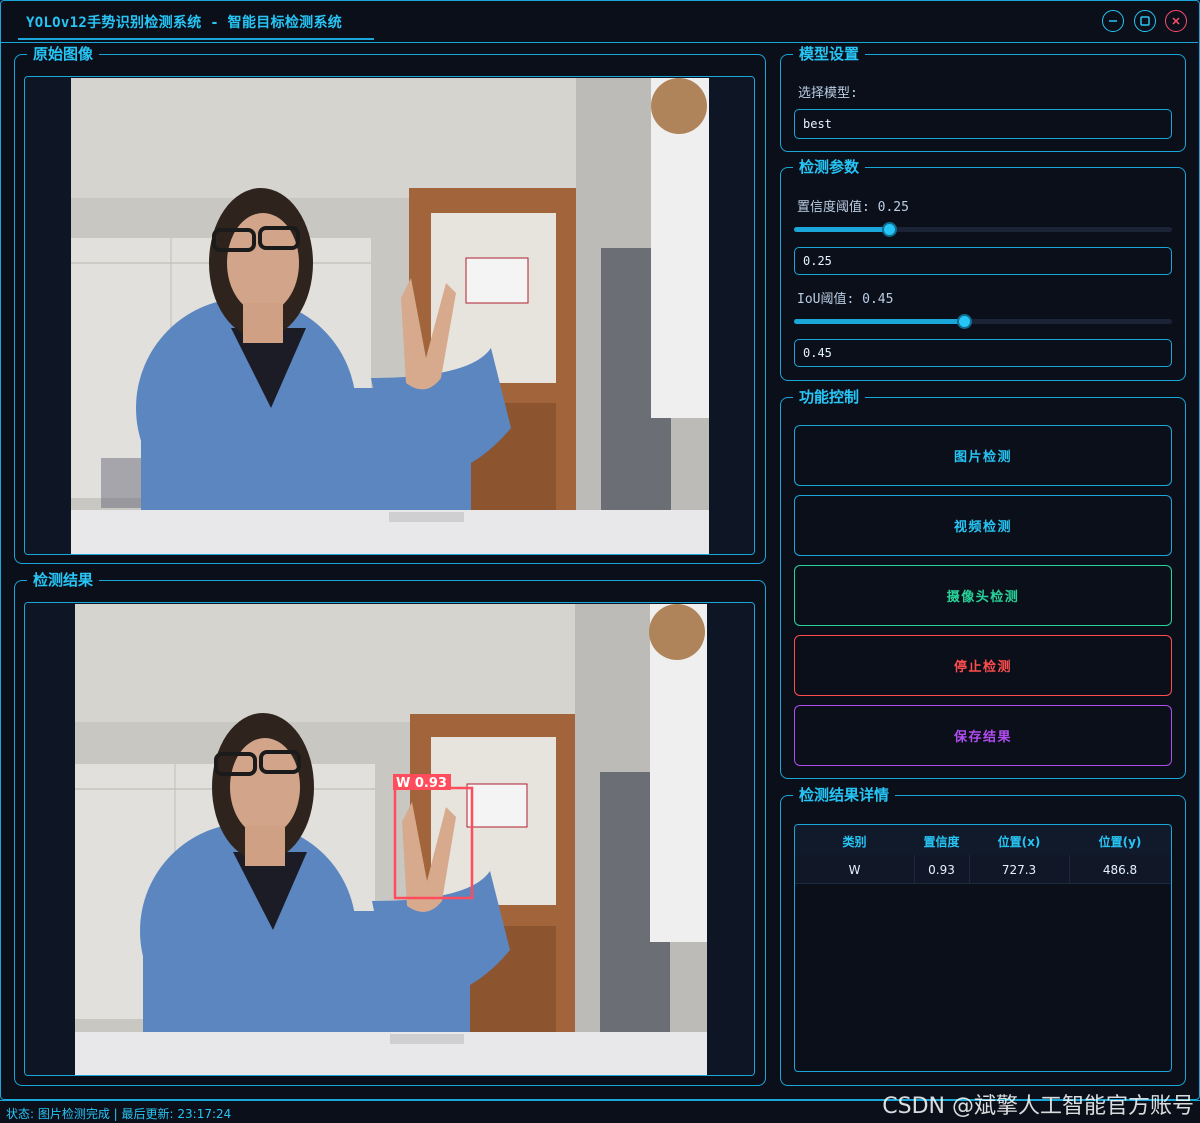  Describe the element at coordinates (1120, 870) in the screenshot. I see `cell-pos-y: 486.8` at that location.